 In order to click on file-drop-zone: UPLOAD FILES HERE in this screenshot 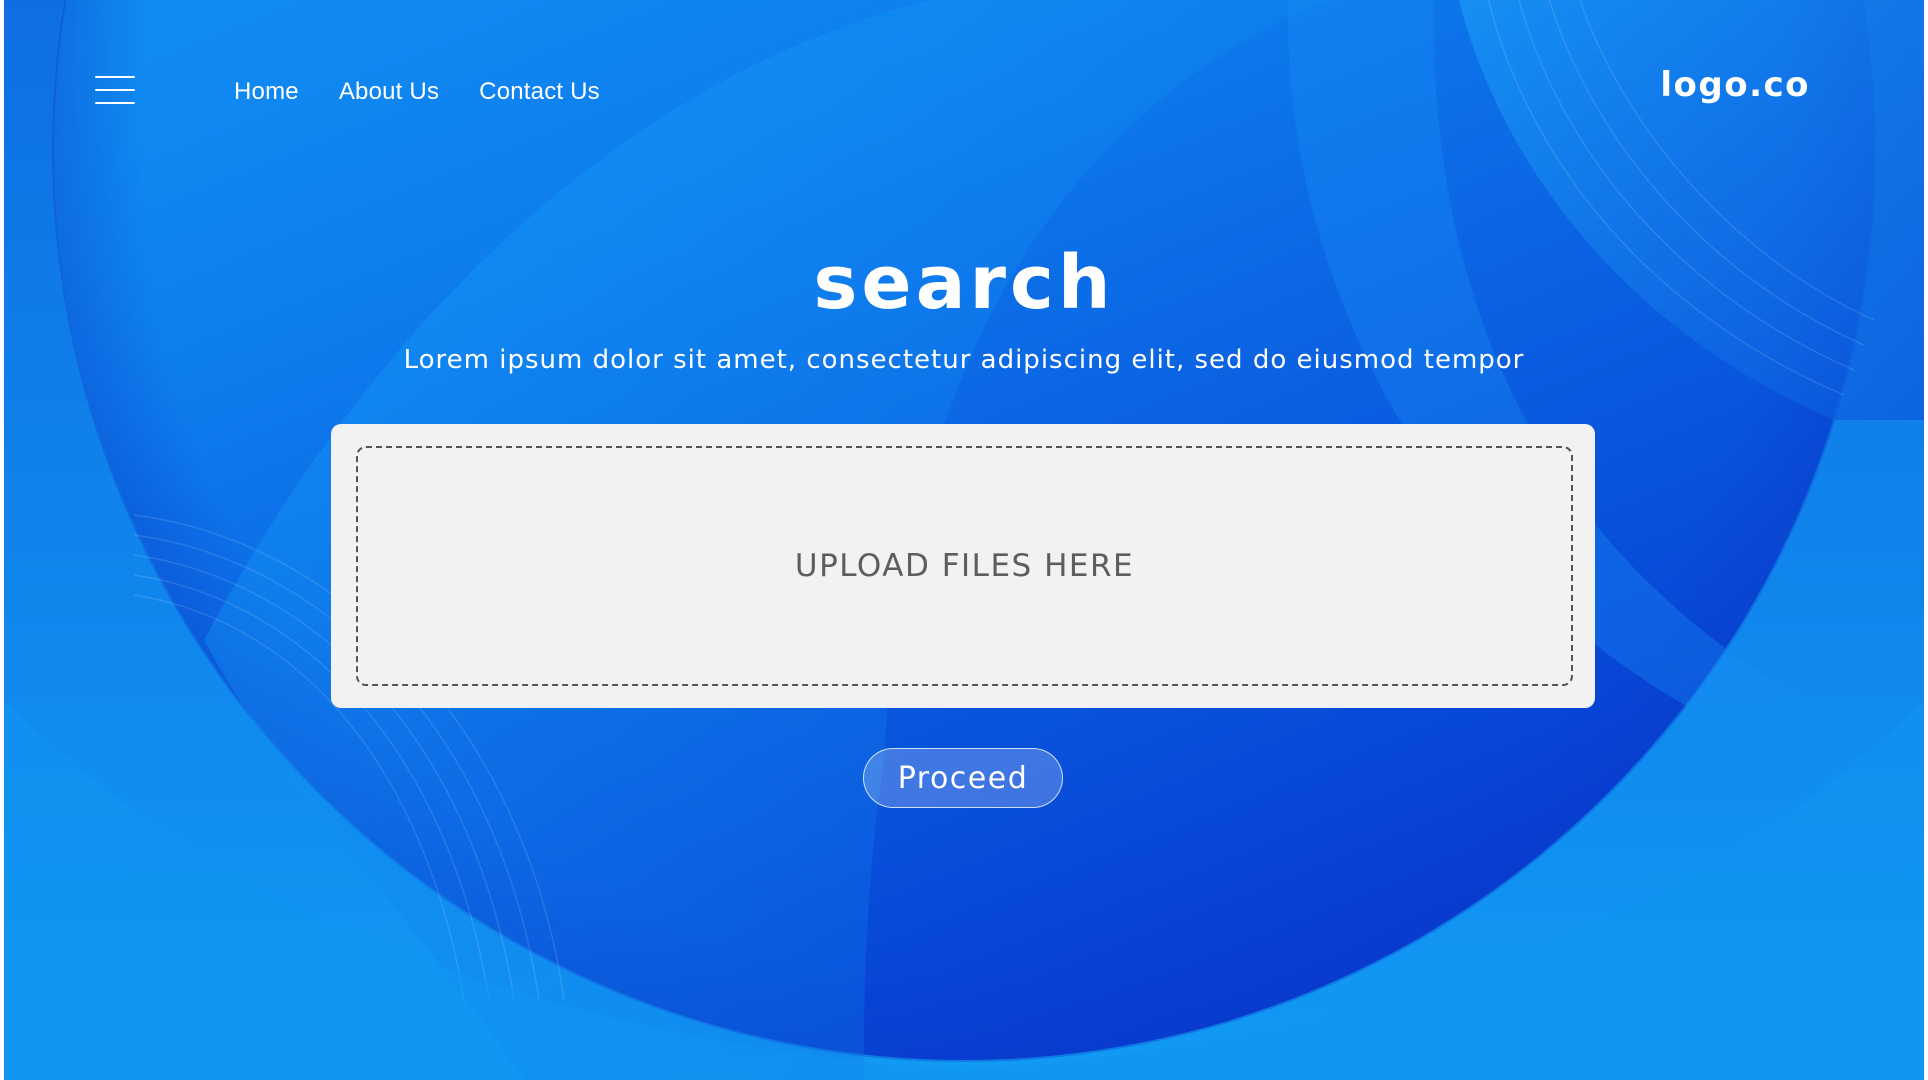, I will do `click(964, 566)`.